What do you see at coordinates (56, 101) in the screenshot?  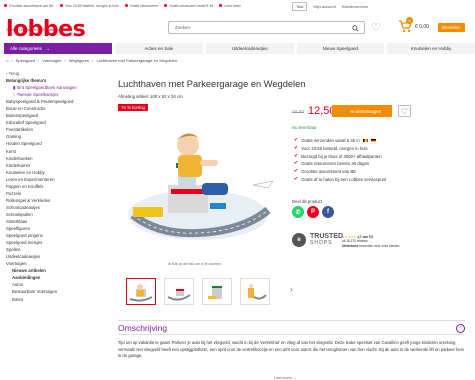 I see `sidebar-item: Babyspeelgoed & Peuterspeelgoed` at bounding box center [56, 101].